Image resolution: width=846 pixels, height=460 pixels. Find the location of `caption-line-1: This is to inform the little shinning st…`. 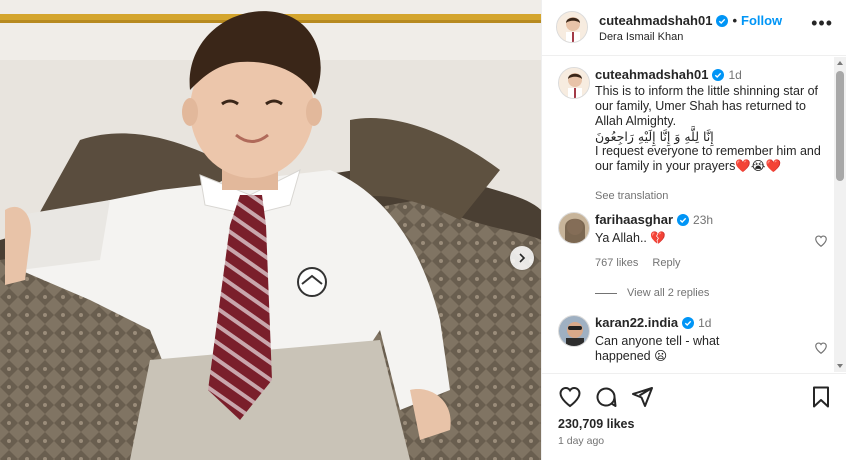

caption-line-1: This is to inform the little shinning st… is located at coordinates (707, 106).